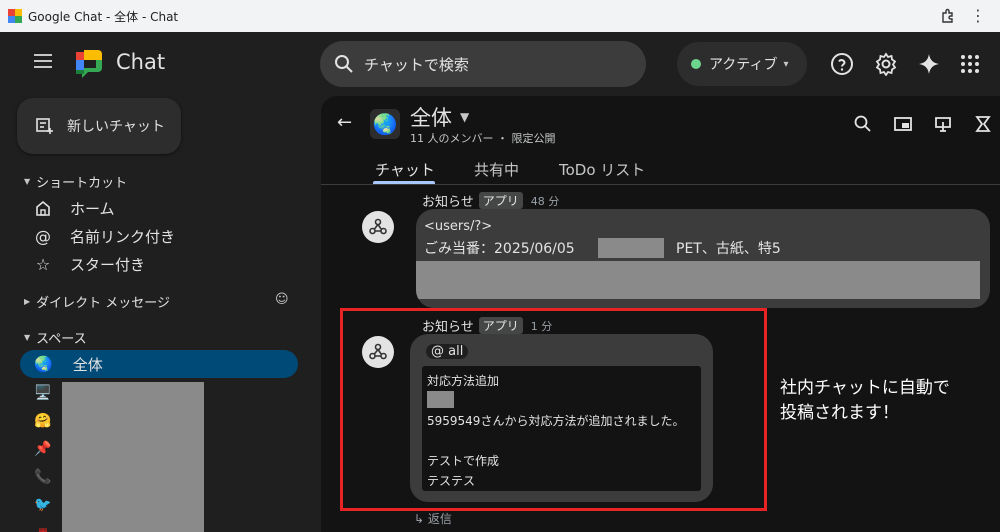  I want to click on search-placeholder: チャットで検索, so click(416, 64).